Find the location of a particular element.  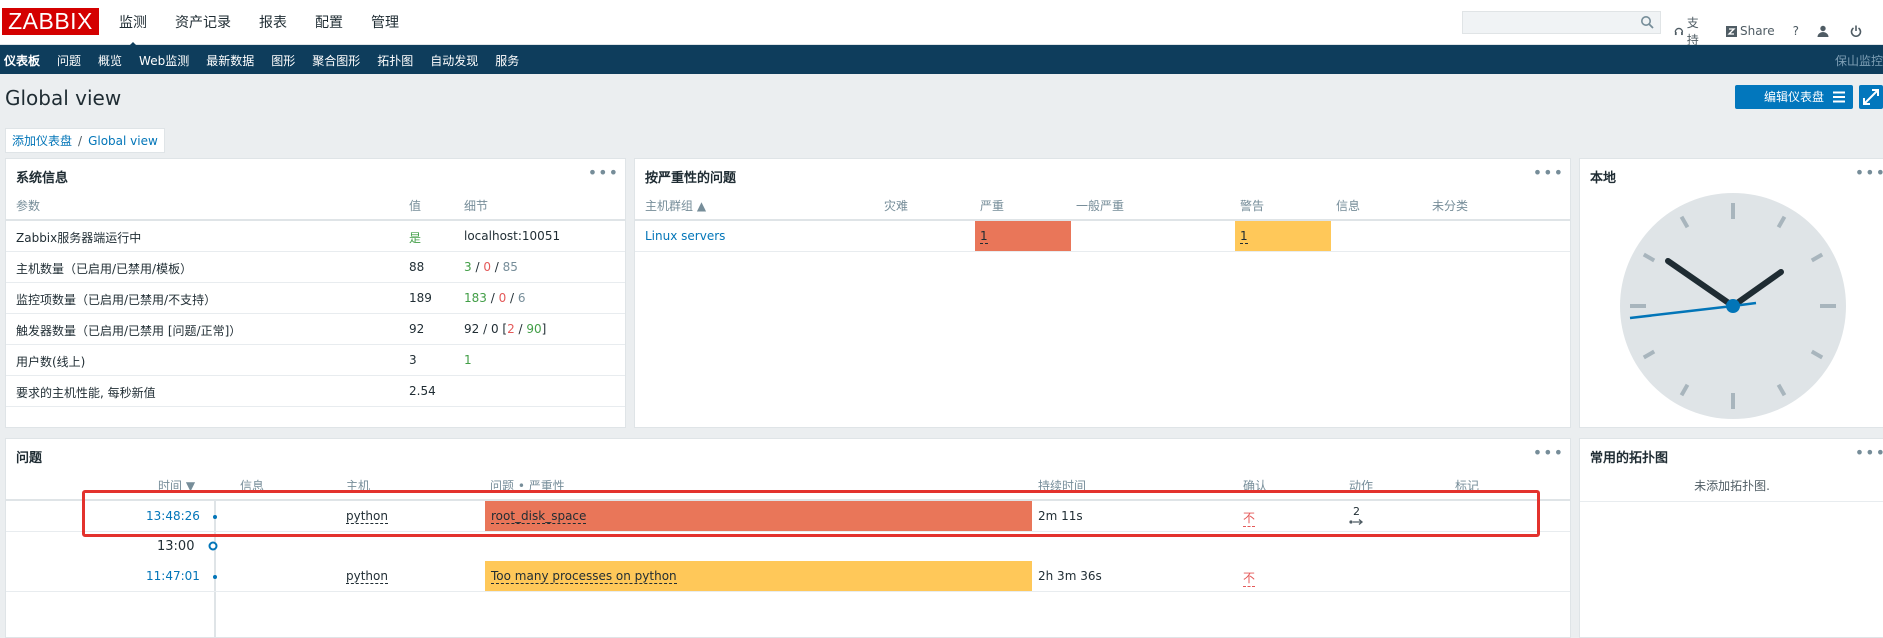

table-header: 参数 值 细节 is located at coordinates (315, 205).